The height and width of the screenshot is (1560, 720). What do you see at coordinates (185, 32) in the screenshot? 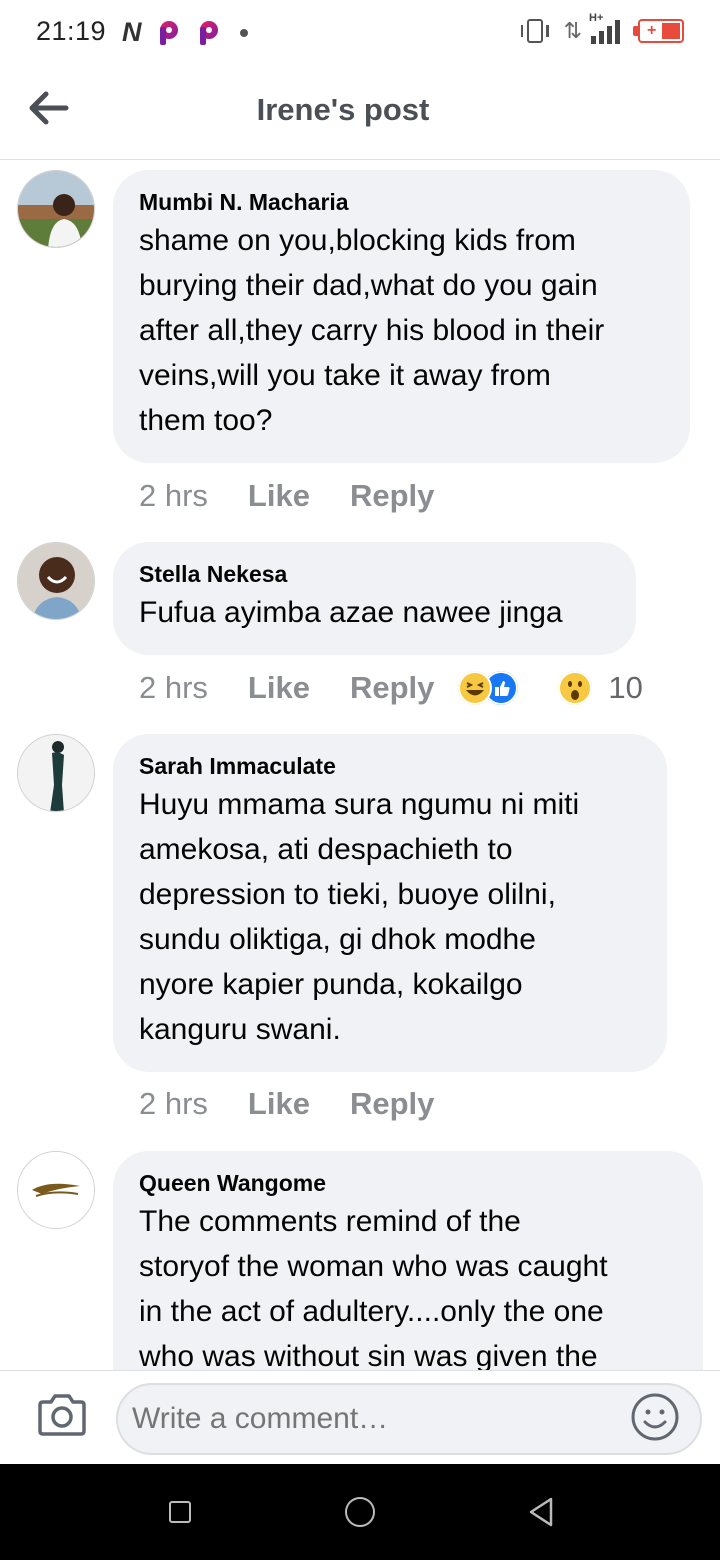
I see `notification-icons: N` at bounding box center [185, 32].